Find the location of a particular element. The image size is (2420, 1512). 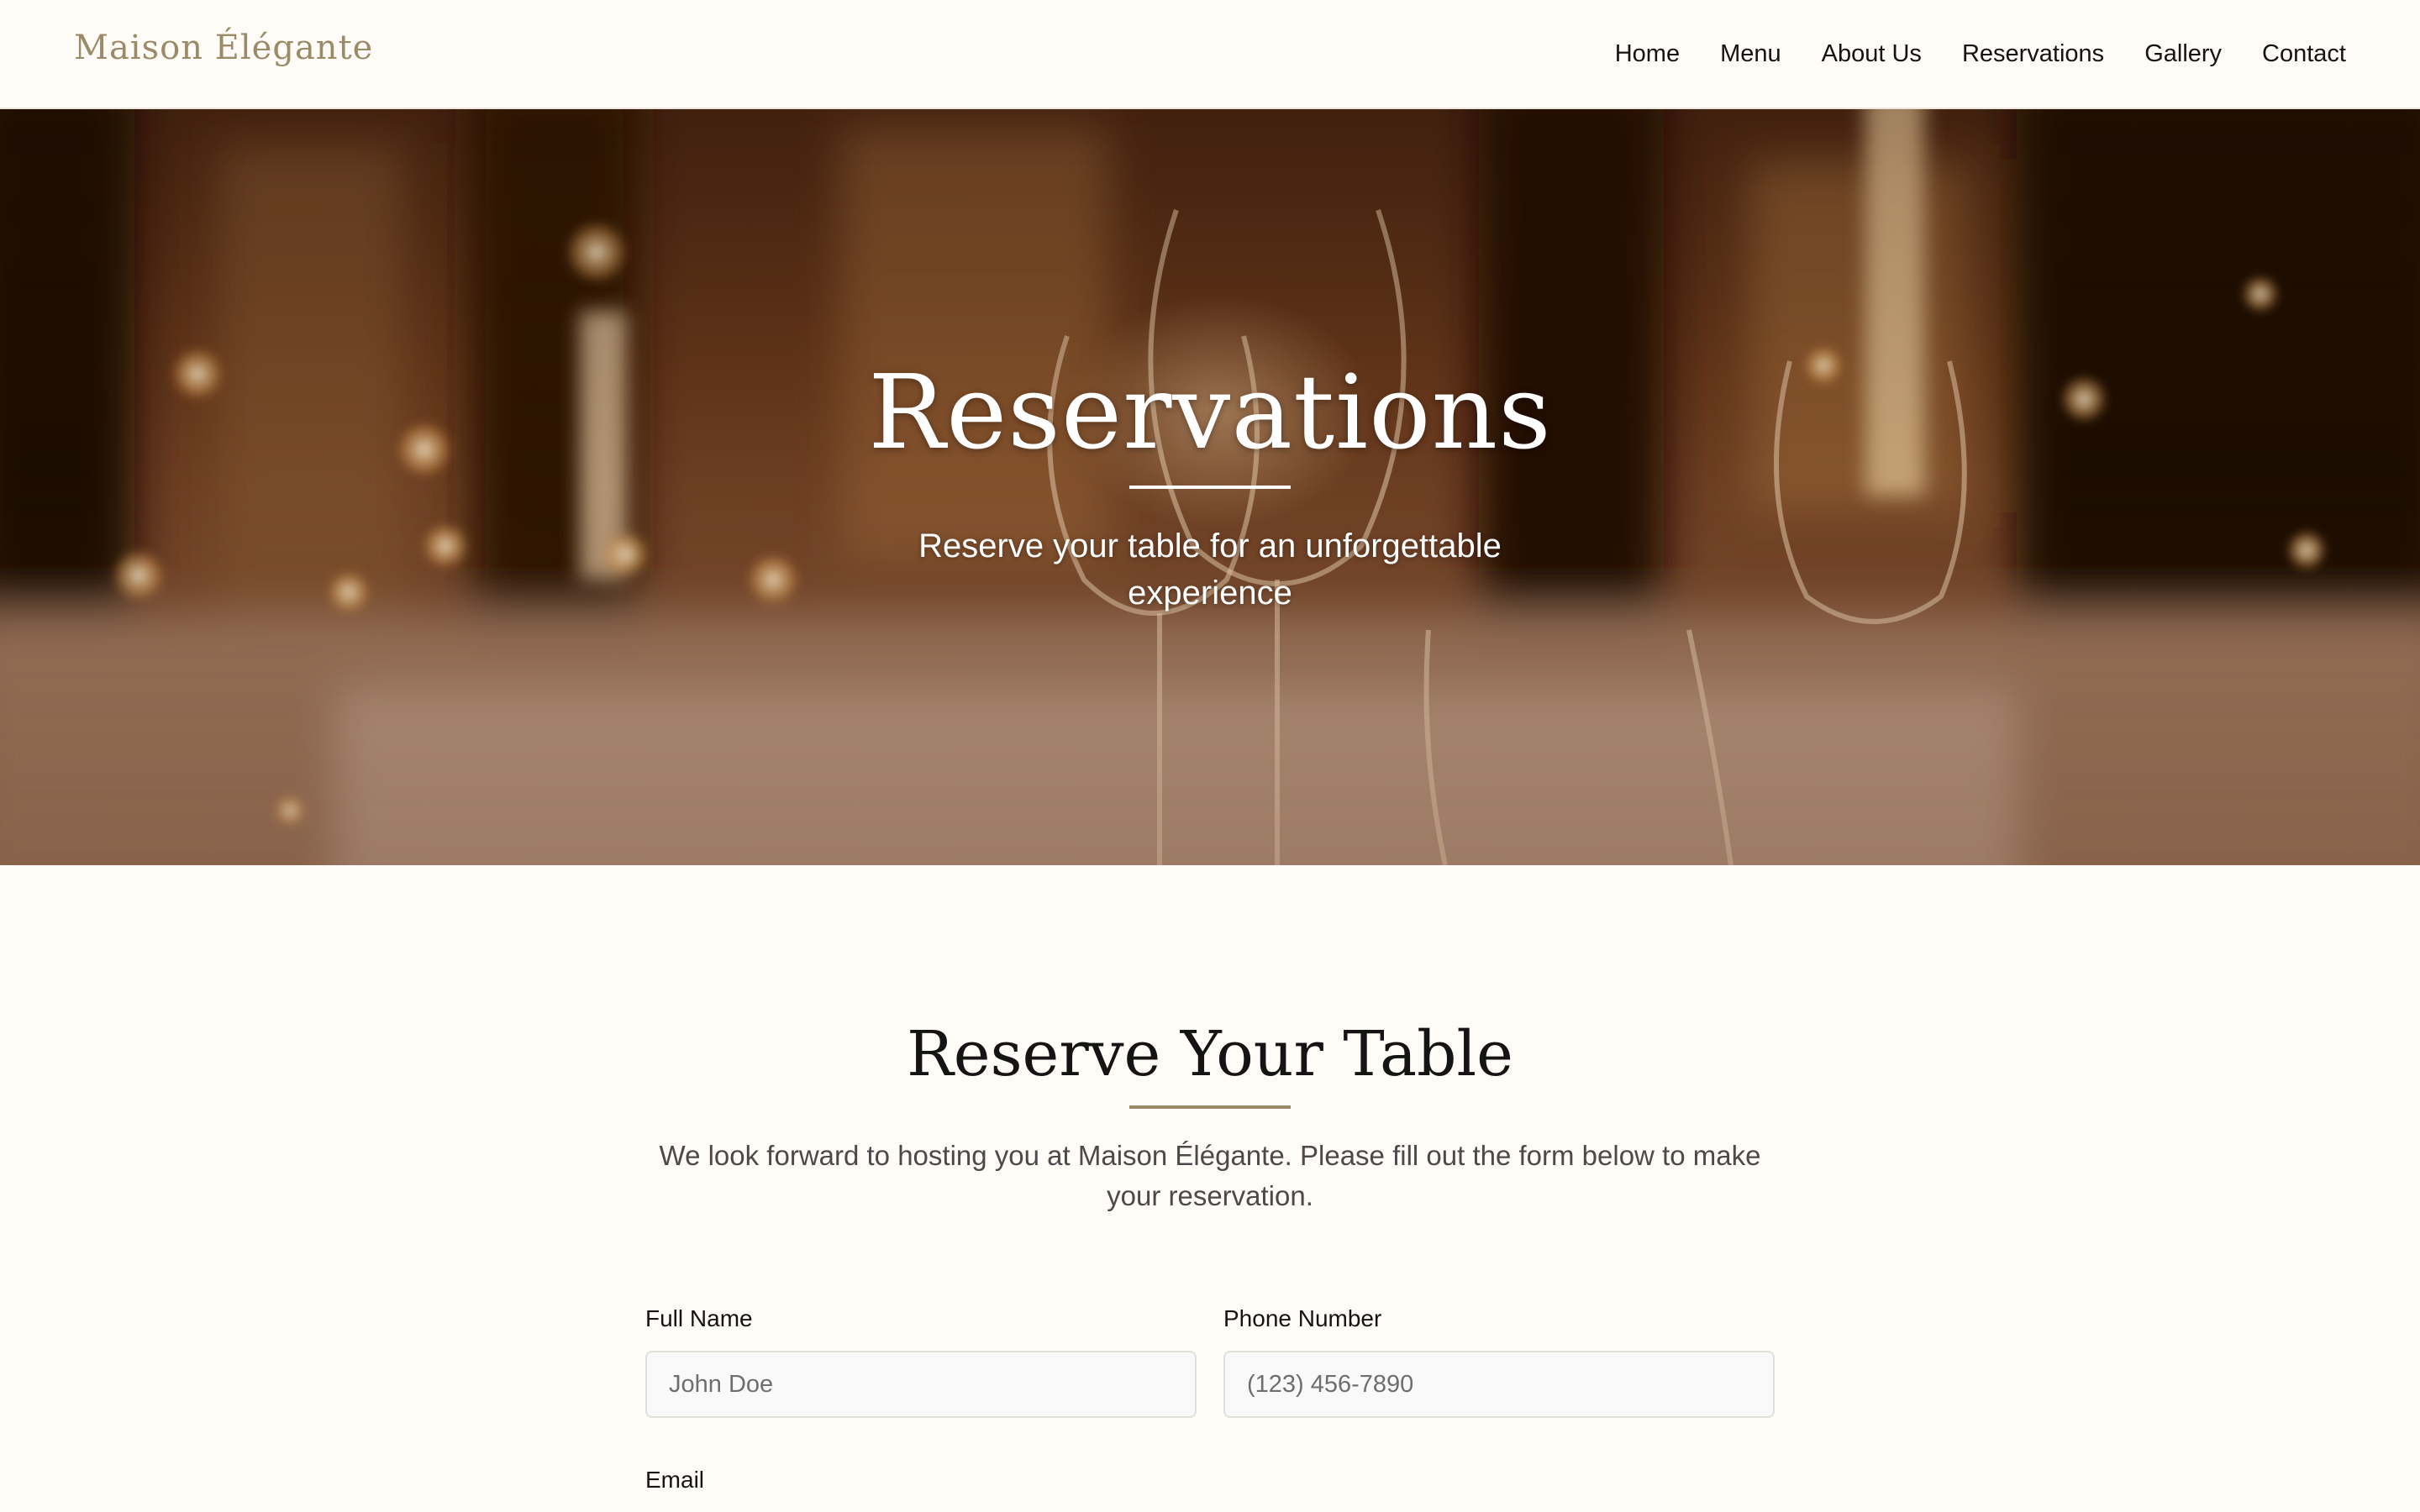

full-name-label: Full Name is located at coordinates (699, 1318).